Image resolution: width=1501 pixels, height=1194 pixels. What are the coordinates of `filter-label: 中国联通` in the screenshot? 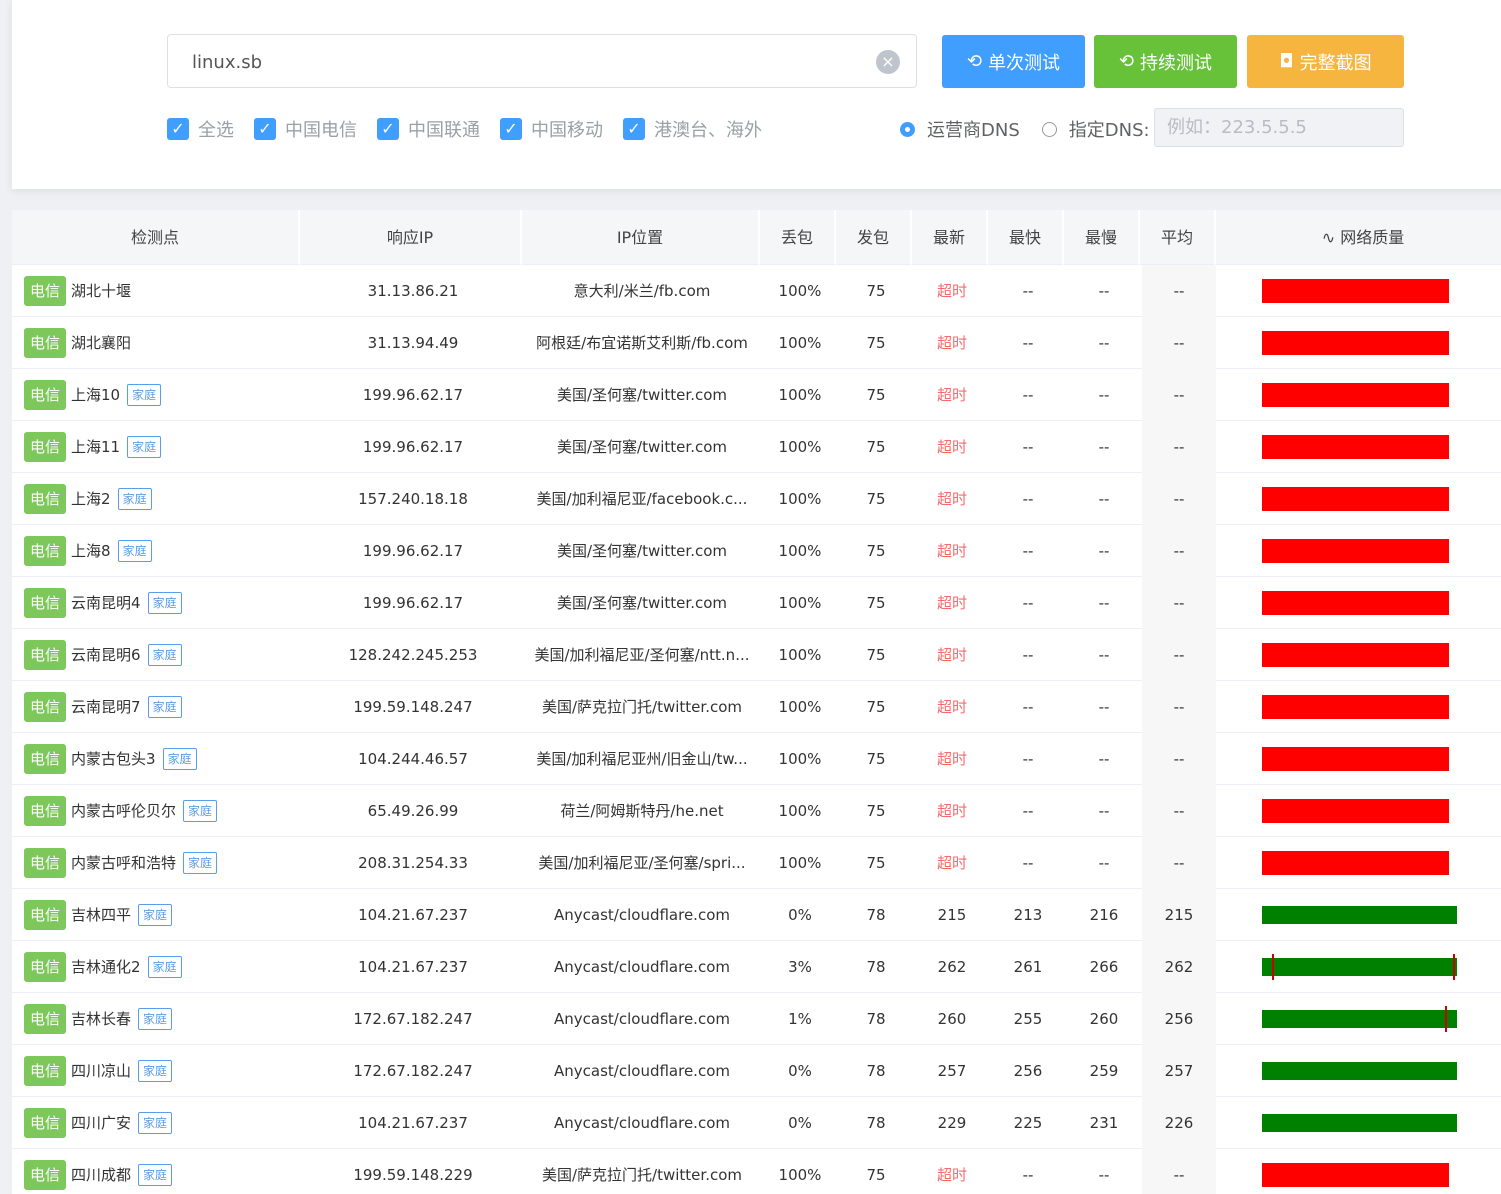 It's located at (444, 130).